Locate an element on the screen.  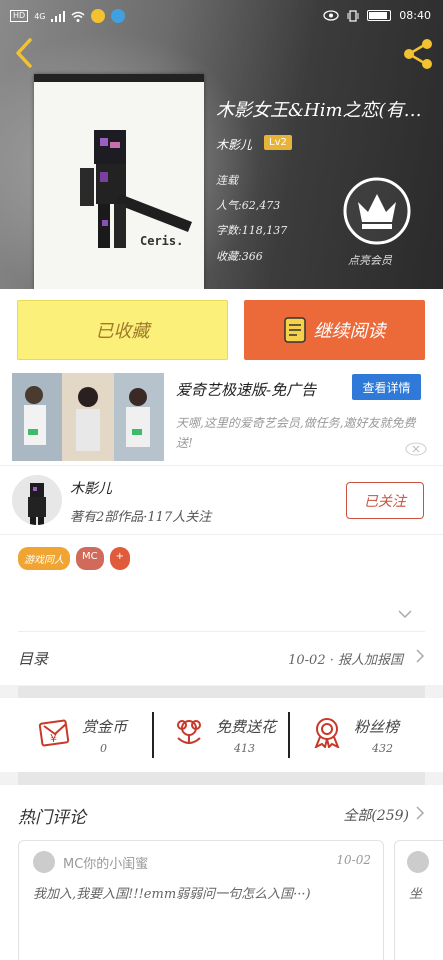
book-word-count: 字数:118,137 is located at coordinates (252, 230).